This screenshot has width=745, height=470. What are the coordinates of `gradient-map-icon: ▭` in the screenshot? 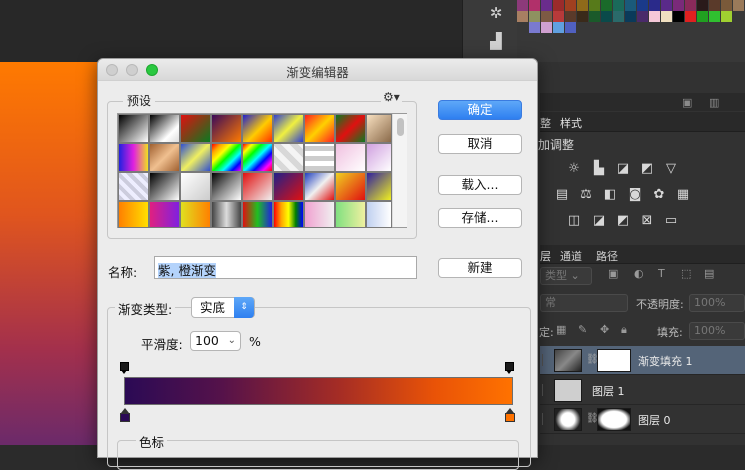 It's located at (671, 221).